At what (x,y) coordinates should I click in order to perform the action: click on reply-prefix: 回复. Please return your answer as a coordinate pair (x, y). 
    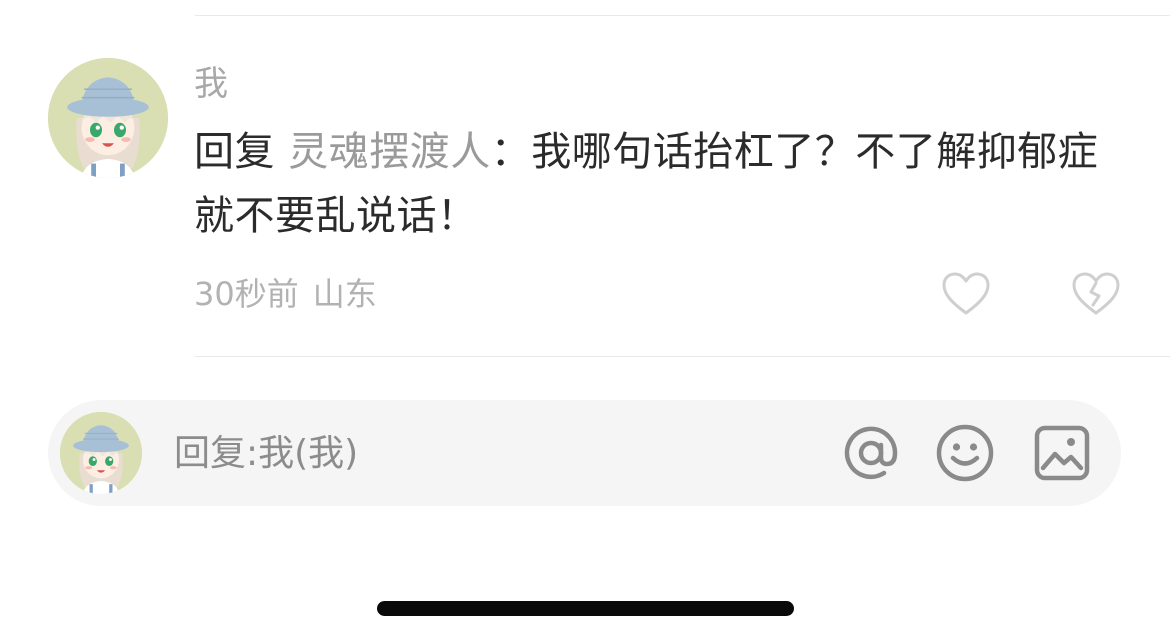
    Looking at the image, I should click on (241, 152).